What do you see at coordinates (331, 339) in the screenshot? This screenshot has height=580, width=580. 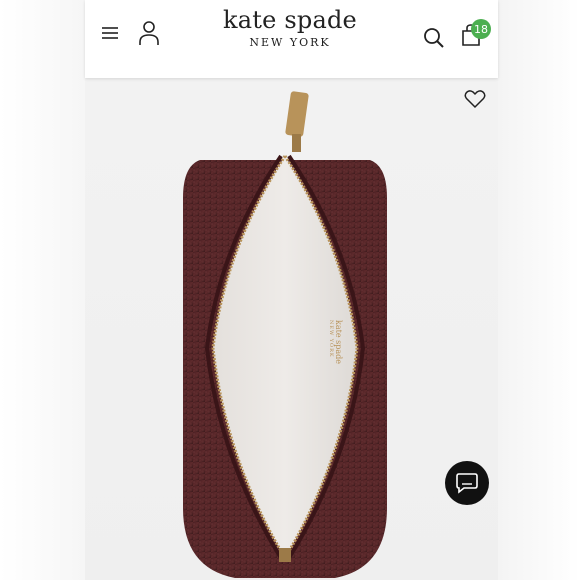 I see `product-logo-line2: NEW YORK` at bounding box center [331, 339].